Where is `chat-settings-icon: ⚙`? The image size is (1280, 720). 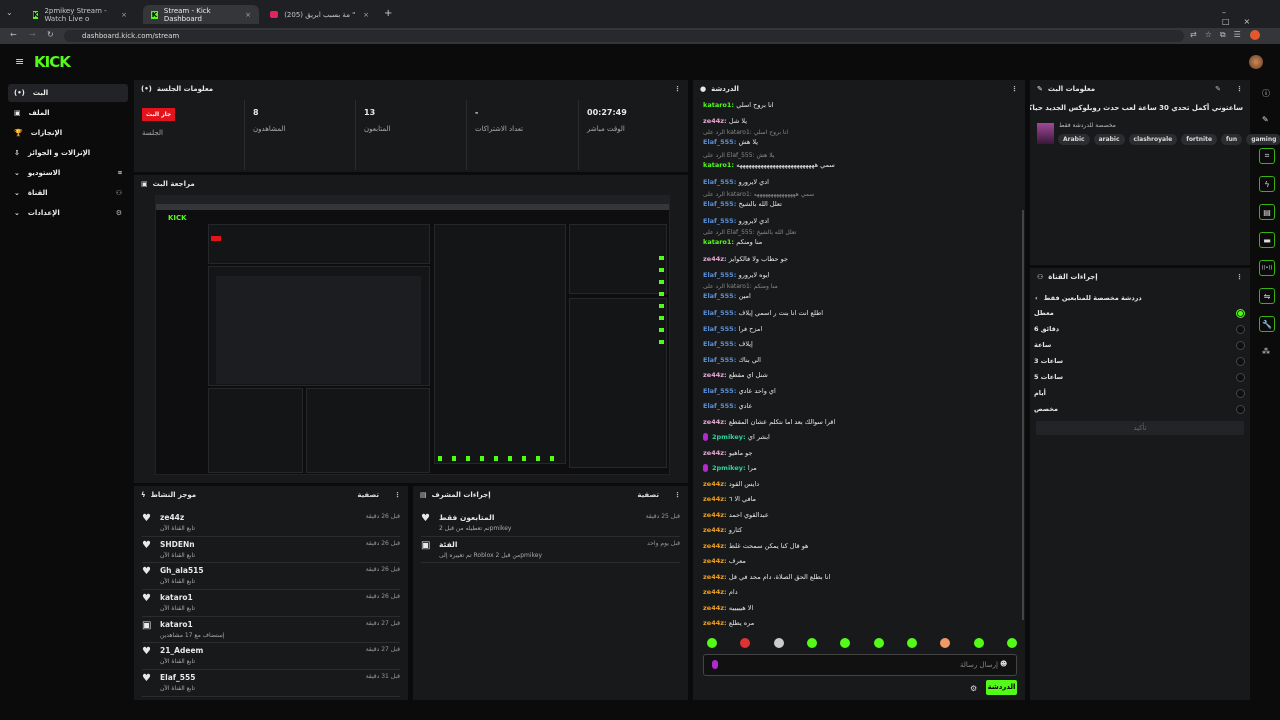
chat-settings-icon: ⚙ is located at coordinates (973, 688).